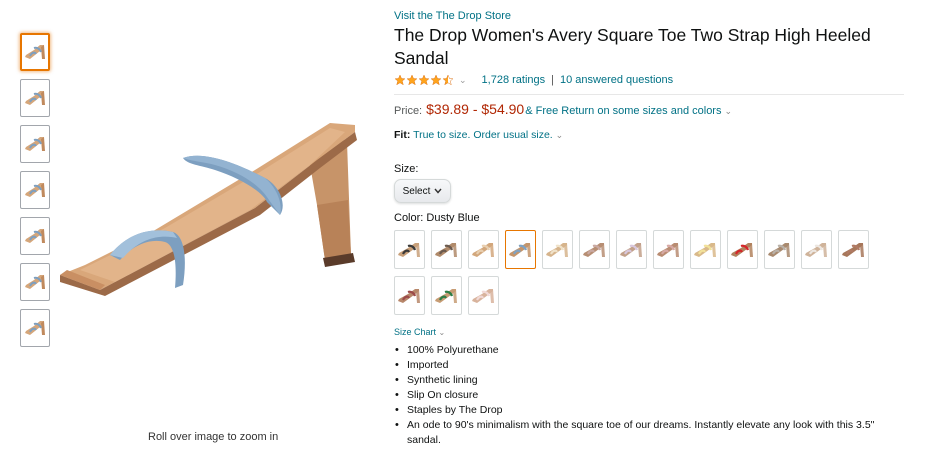  What do you see at coordinates (408, 111) in the screenshot?
I see `price-label: Price:` at bounding box center [408, 111].